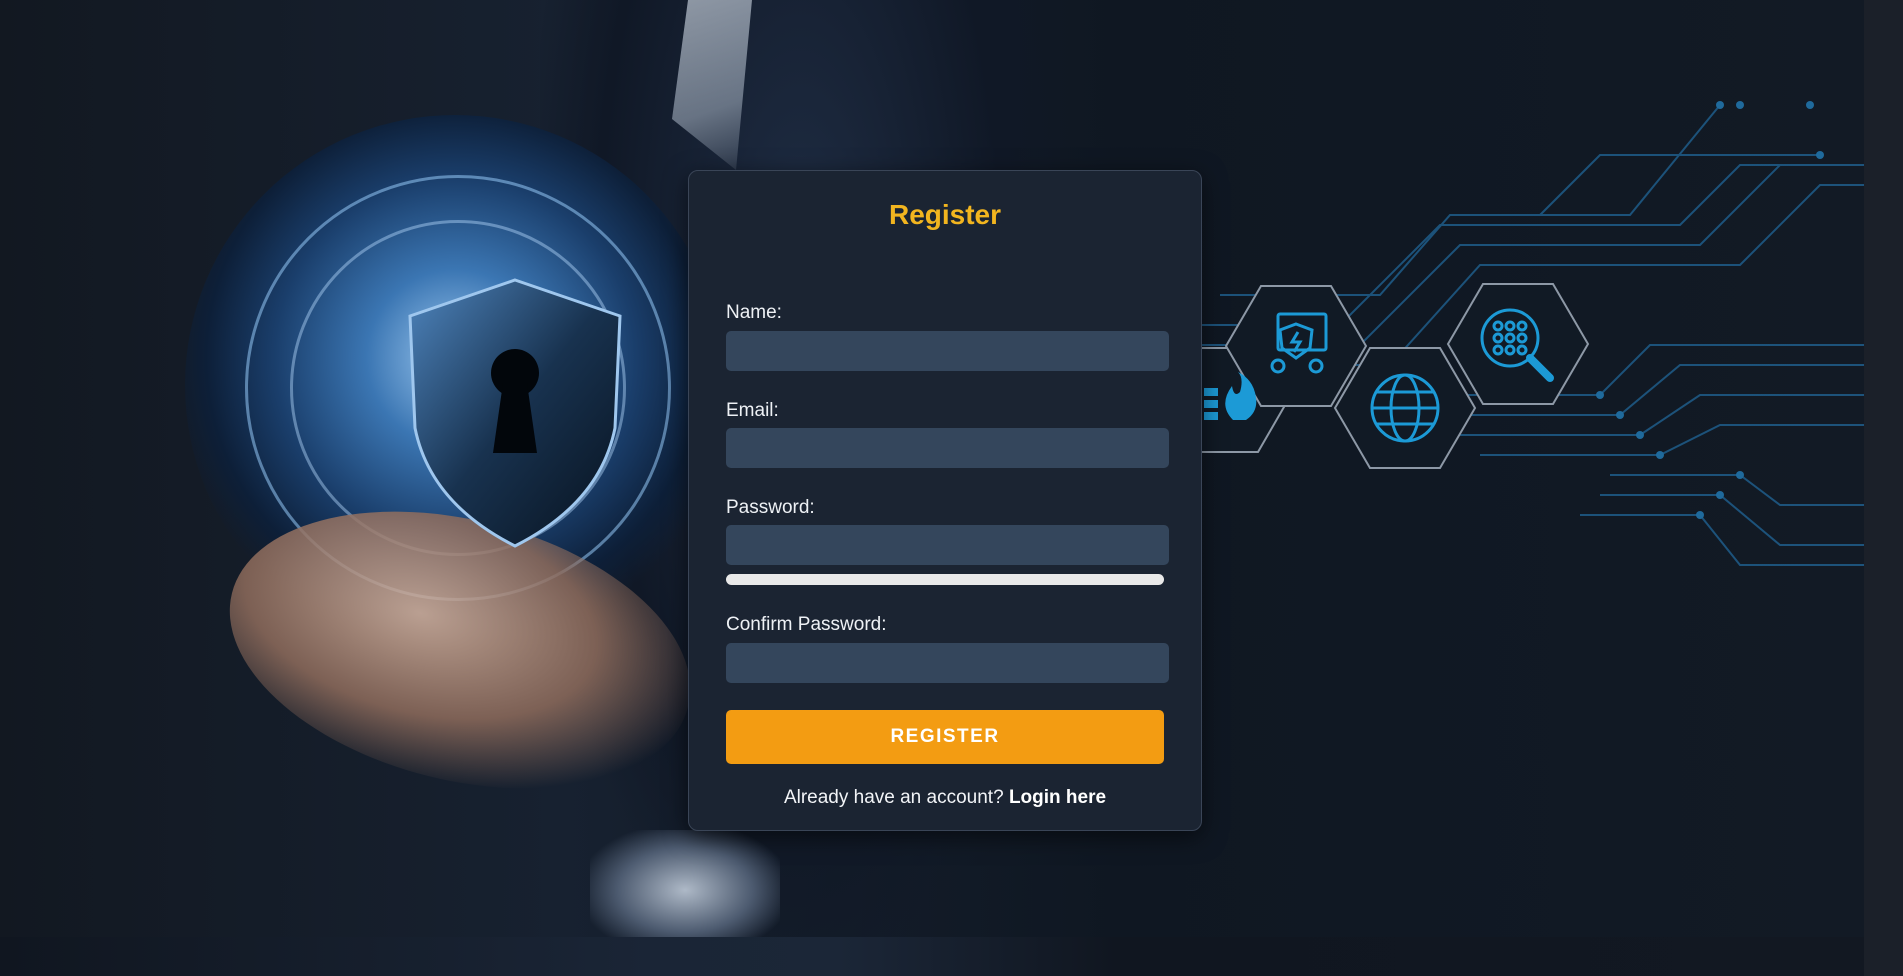 This screenshot has height=976, width=1903. Describe the element at coordinates (893, 797) in the screenshot. I see `login-prompt-text: Already have an account?` at that location.